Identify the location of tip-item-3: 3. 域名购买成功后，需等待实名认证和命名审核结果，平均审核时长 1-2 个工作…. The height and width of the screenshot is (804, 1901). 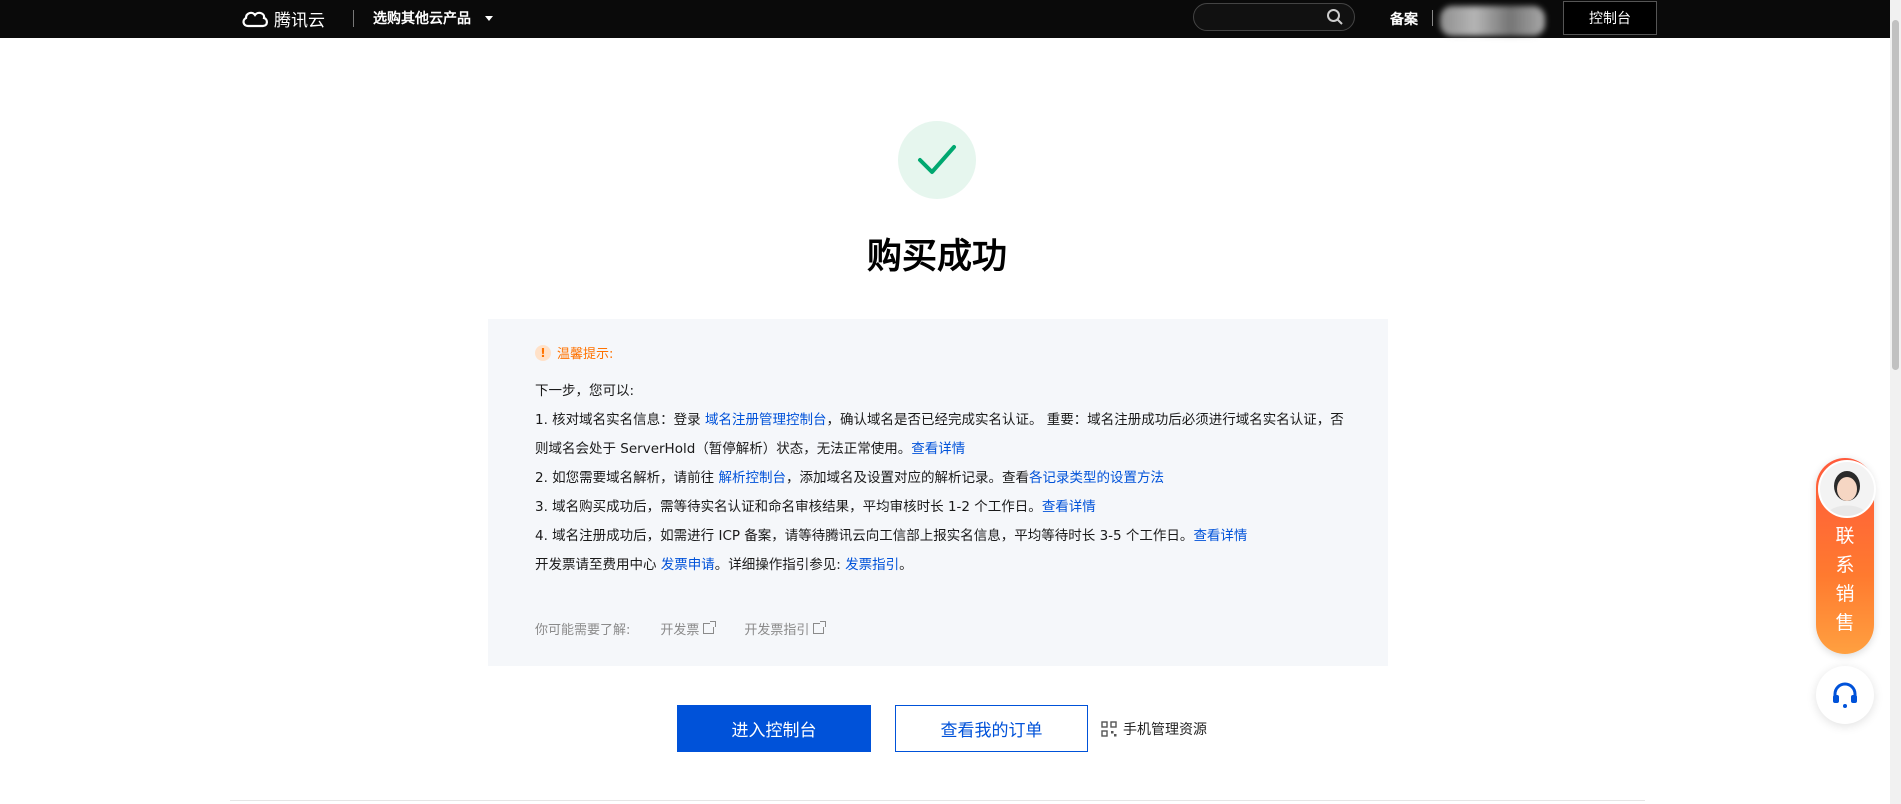
(945, 507).